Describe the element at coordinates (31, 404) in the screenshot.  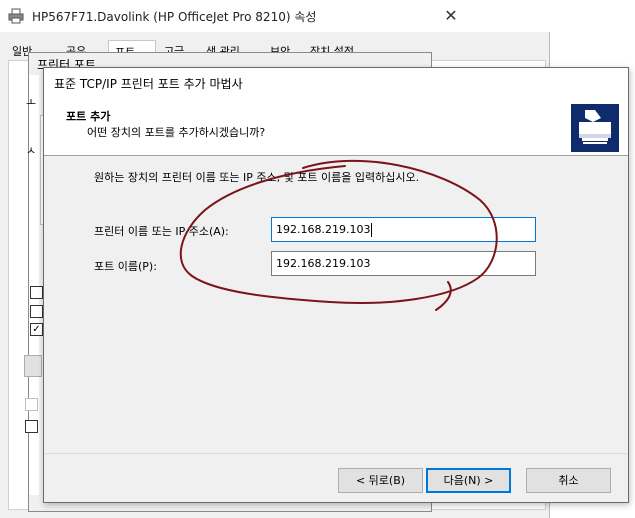
I see `pooling-checkbox` at that location.